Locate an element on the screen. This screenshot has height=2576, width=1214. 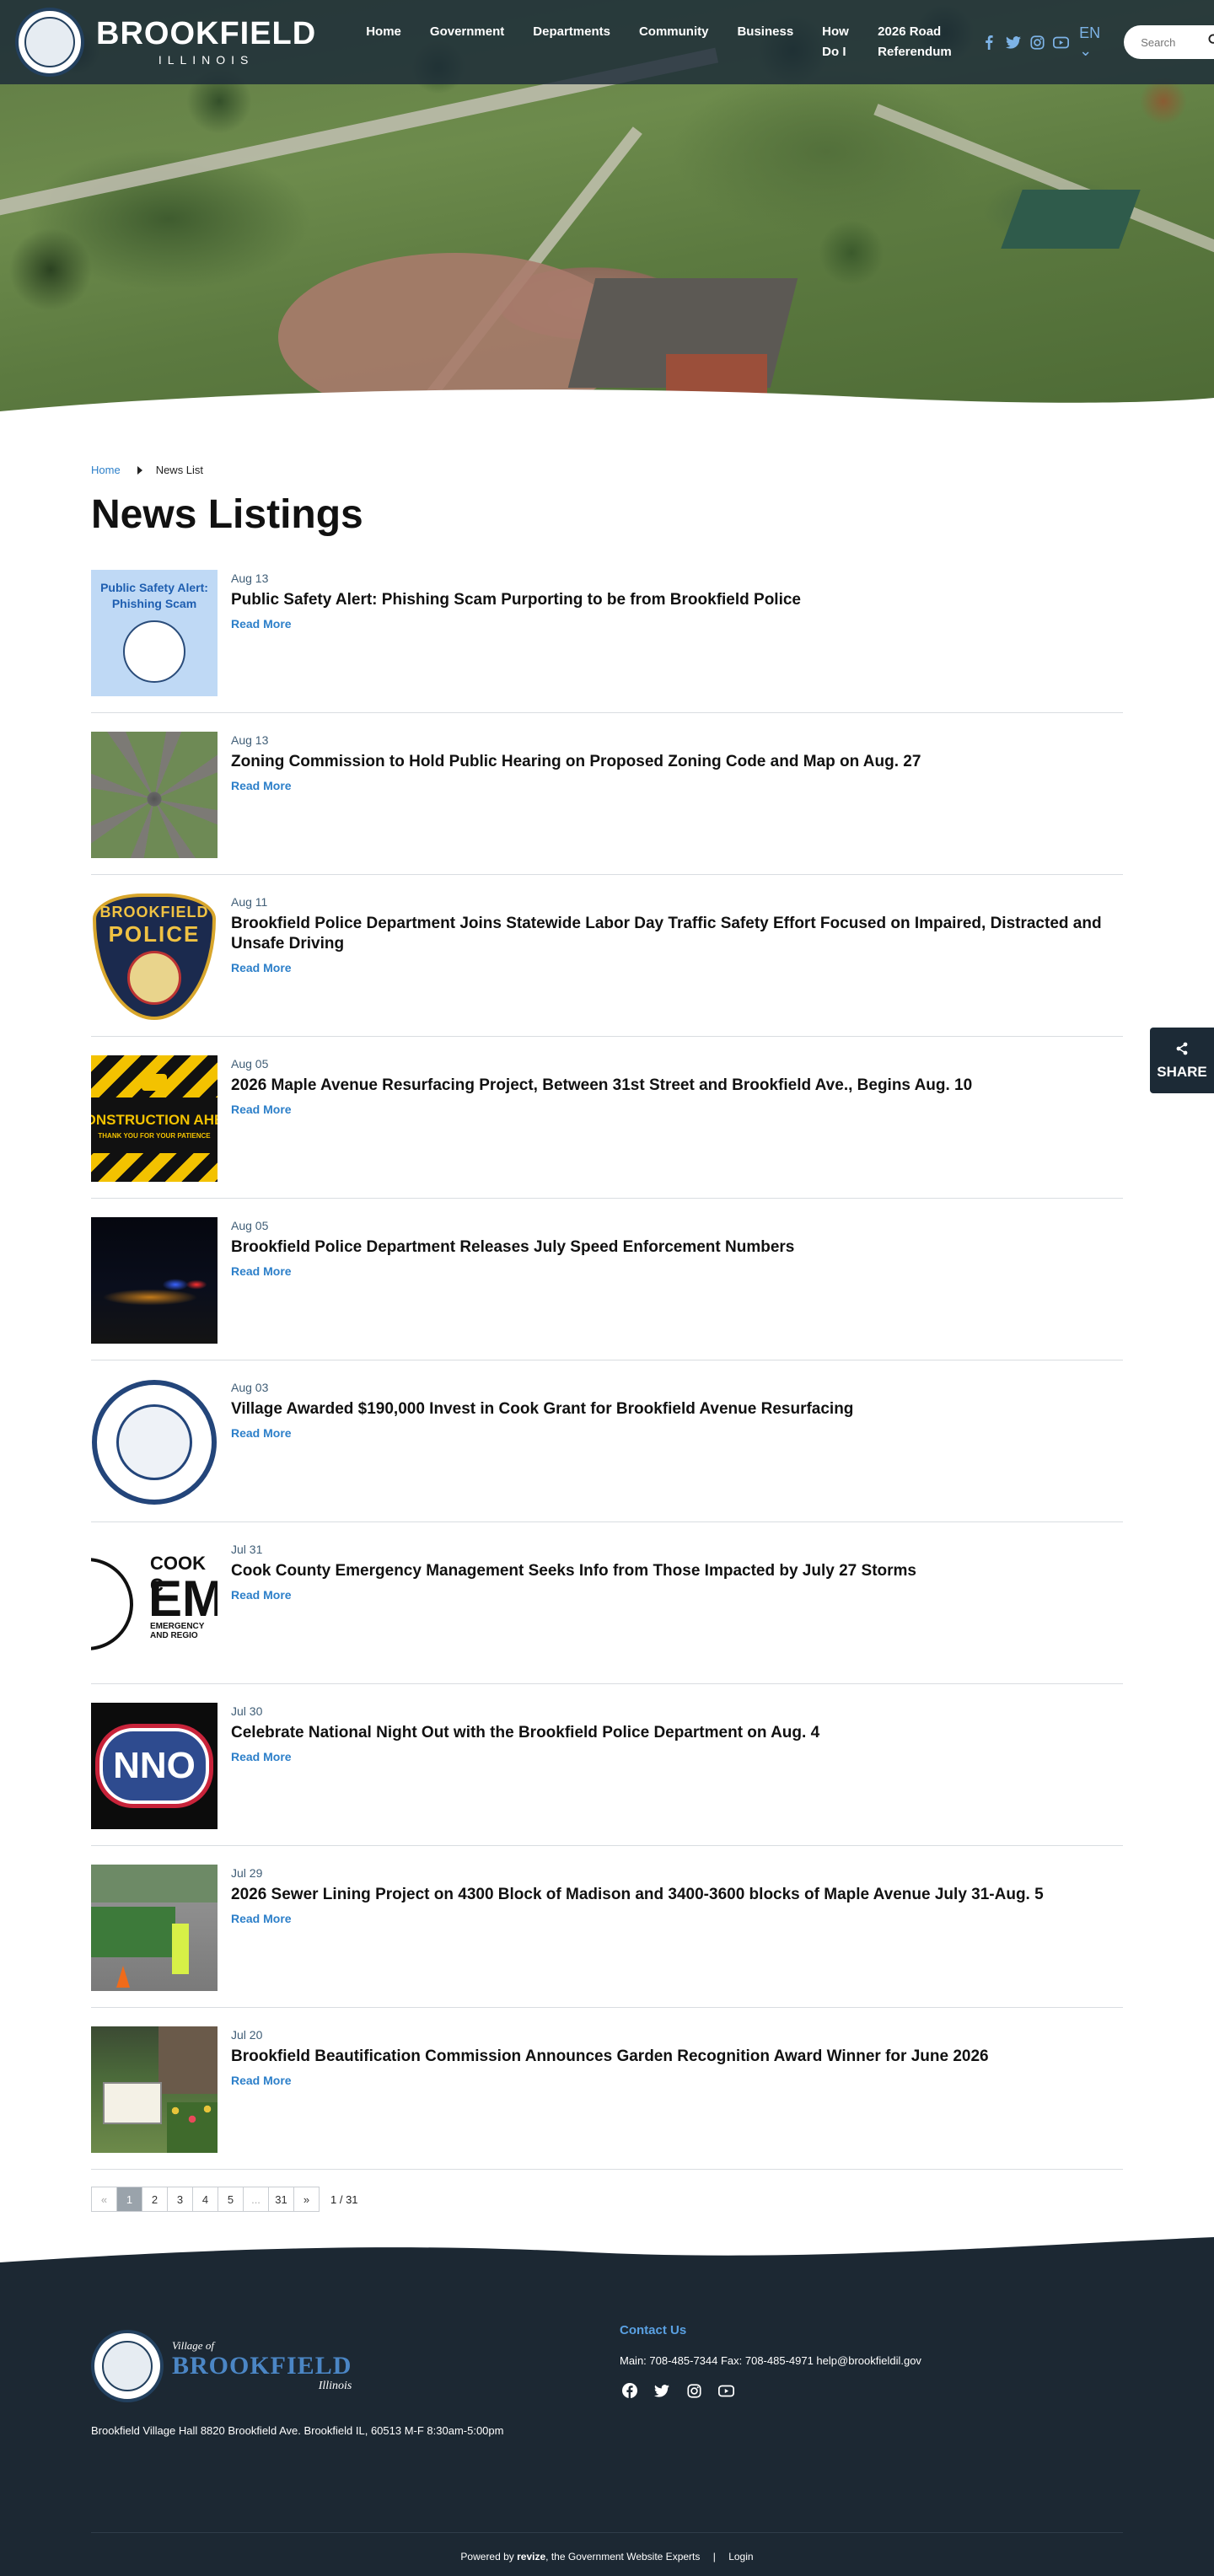
nav-departments: Departments is located at coordinates (571, 42).